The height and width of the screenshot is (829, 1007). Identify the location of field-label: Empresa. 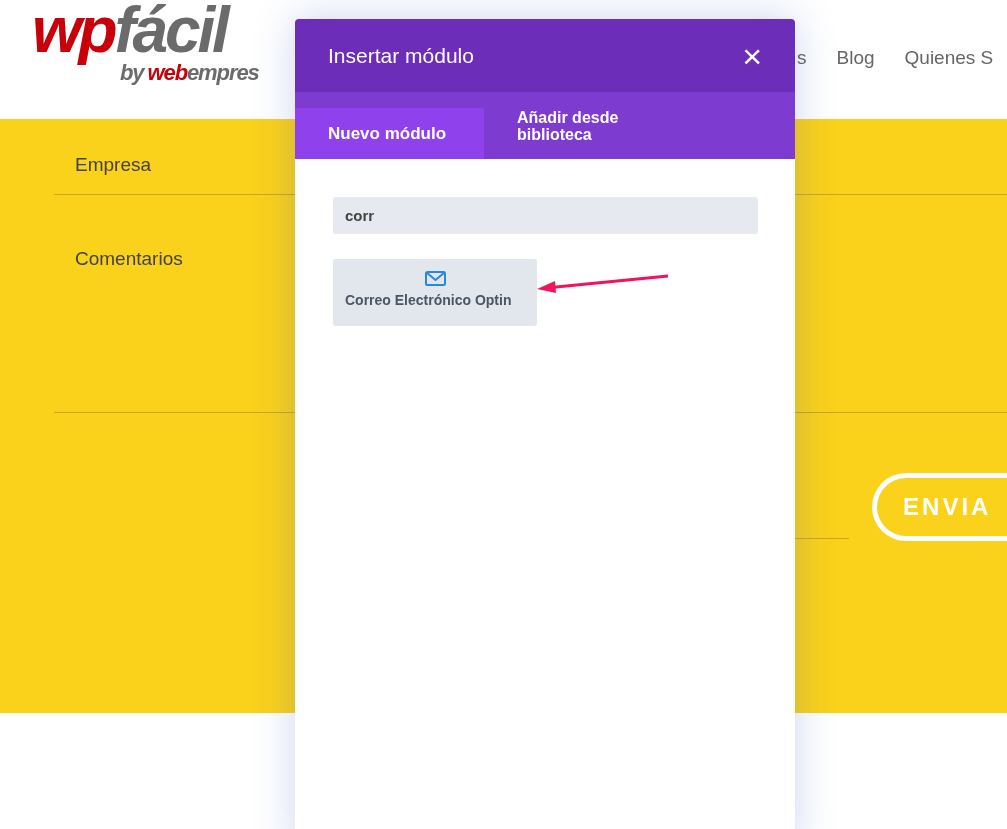
(113, 164).